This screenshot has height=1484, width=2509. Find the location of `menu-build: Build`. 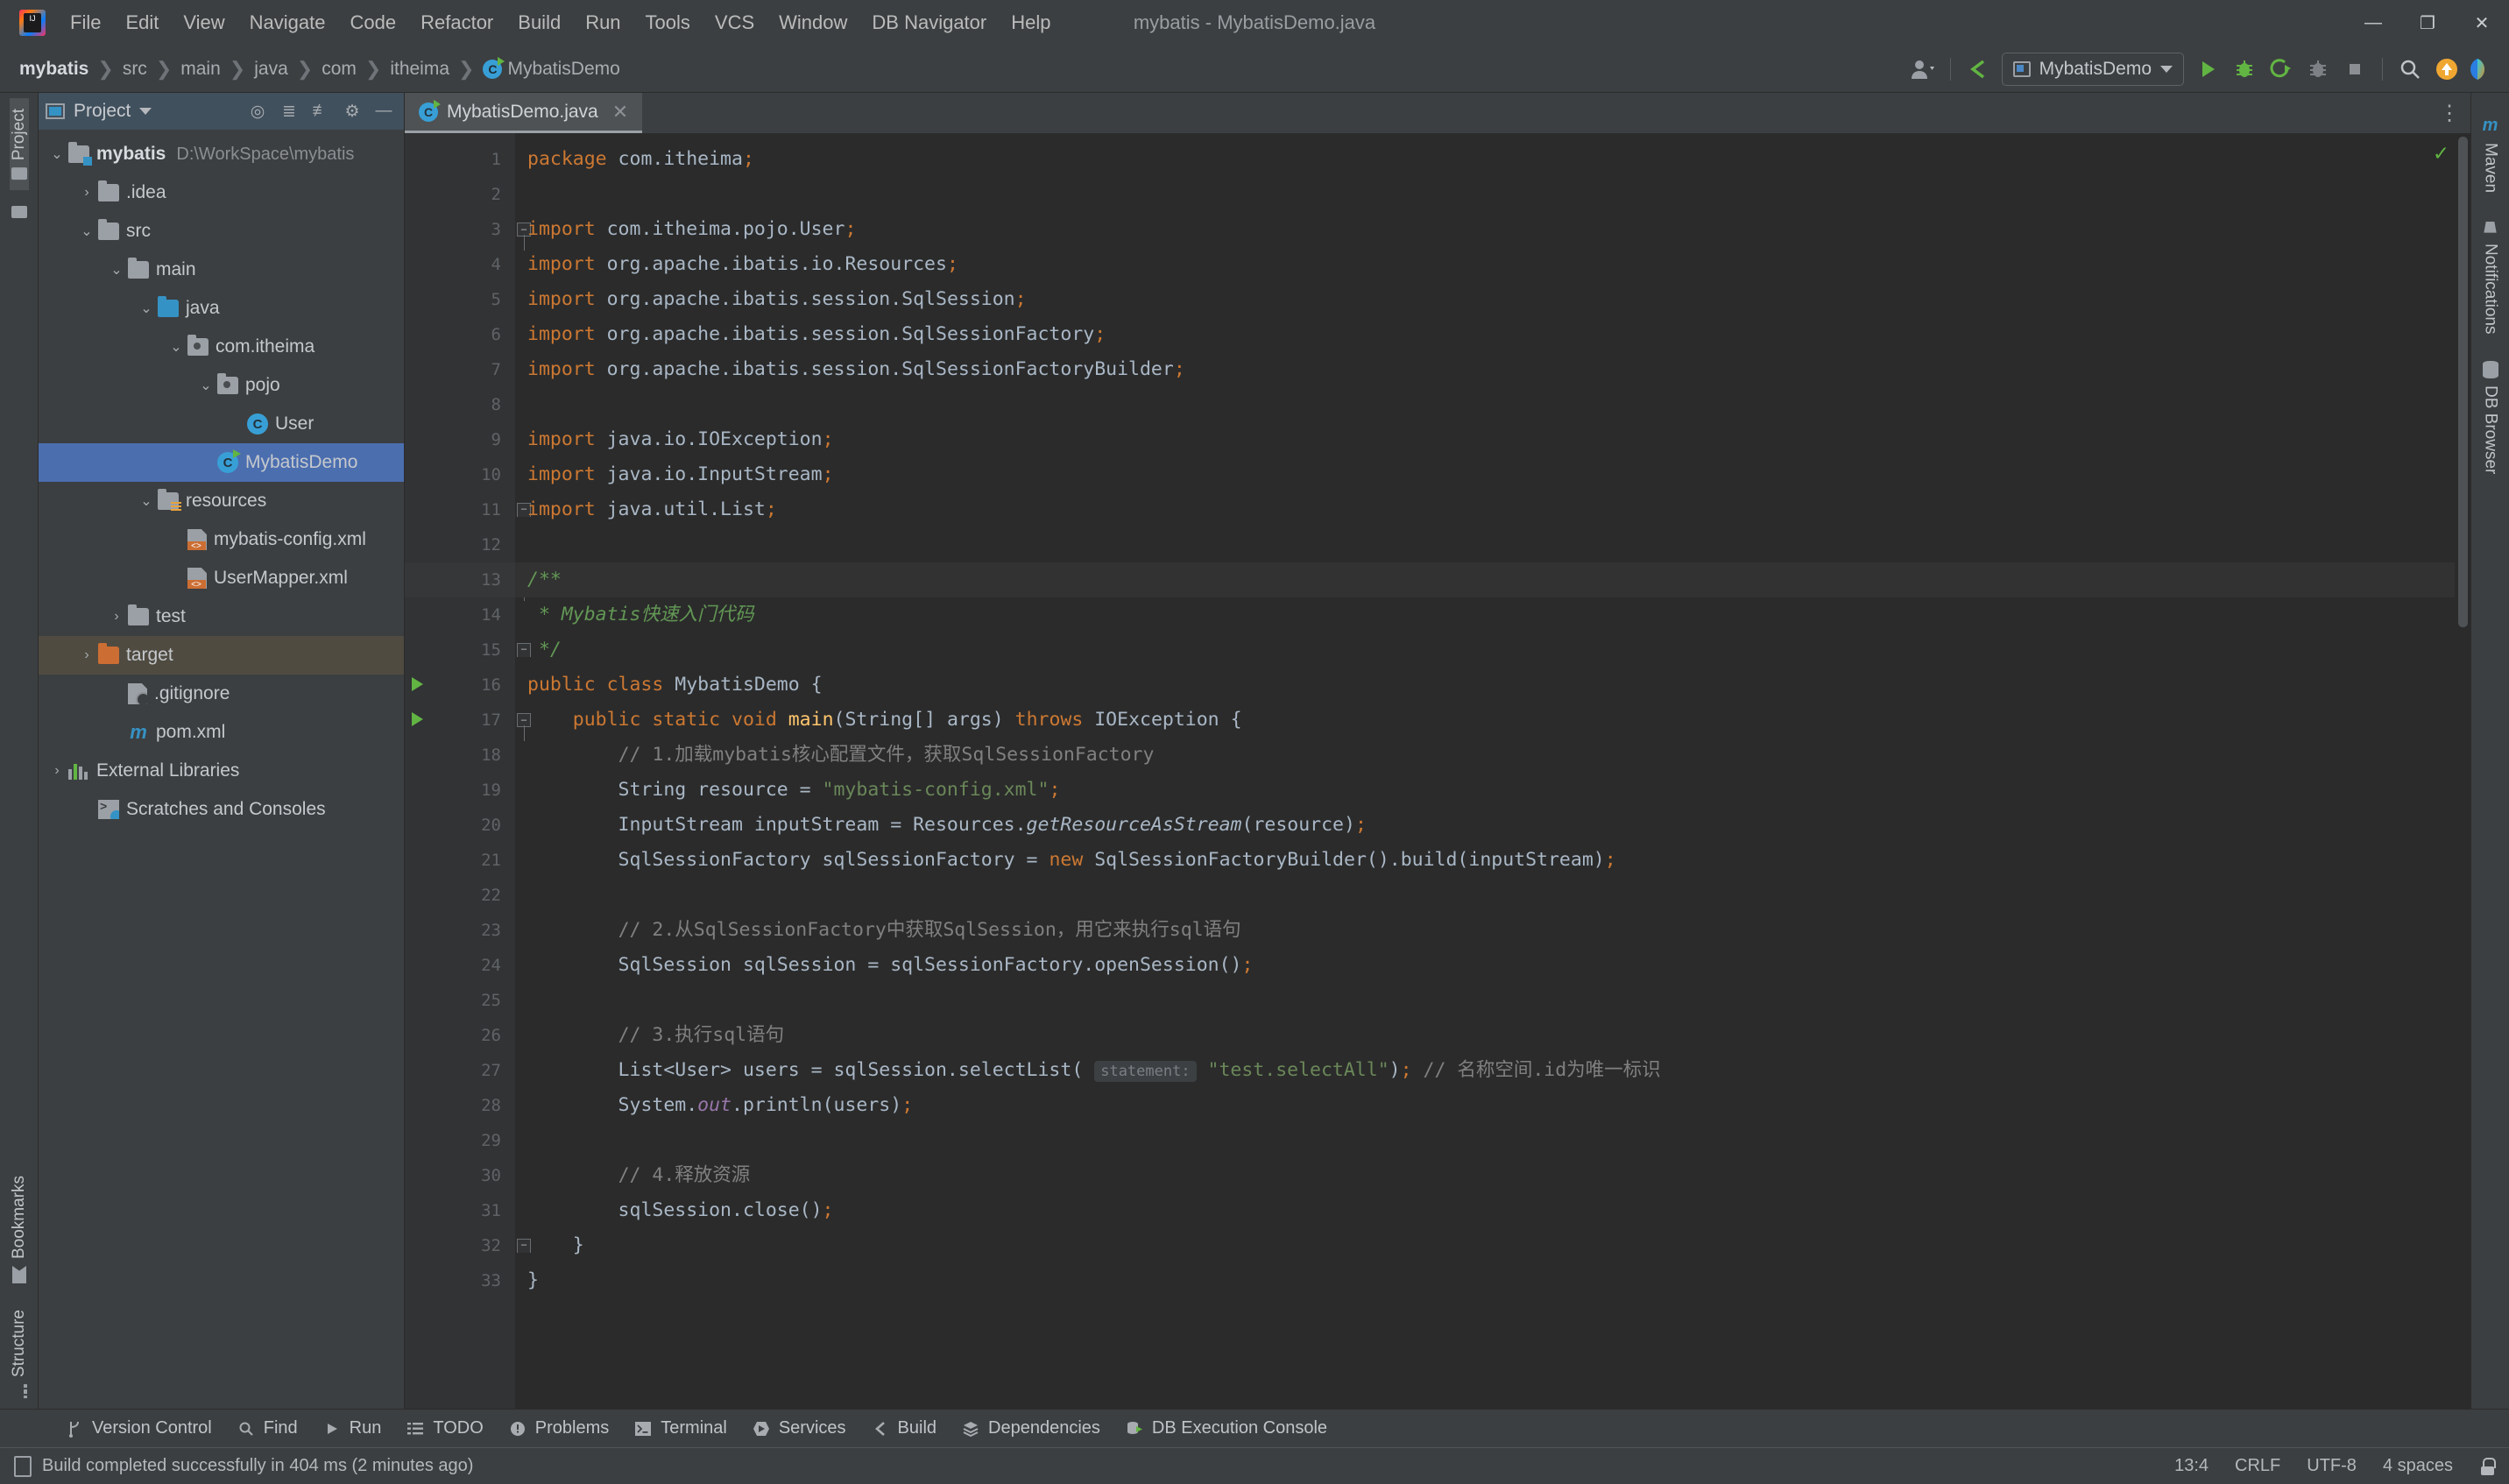

menu-build: Build is located at coordinates (539, 23).